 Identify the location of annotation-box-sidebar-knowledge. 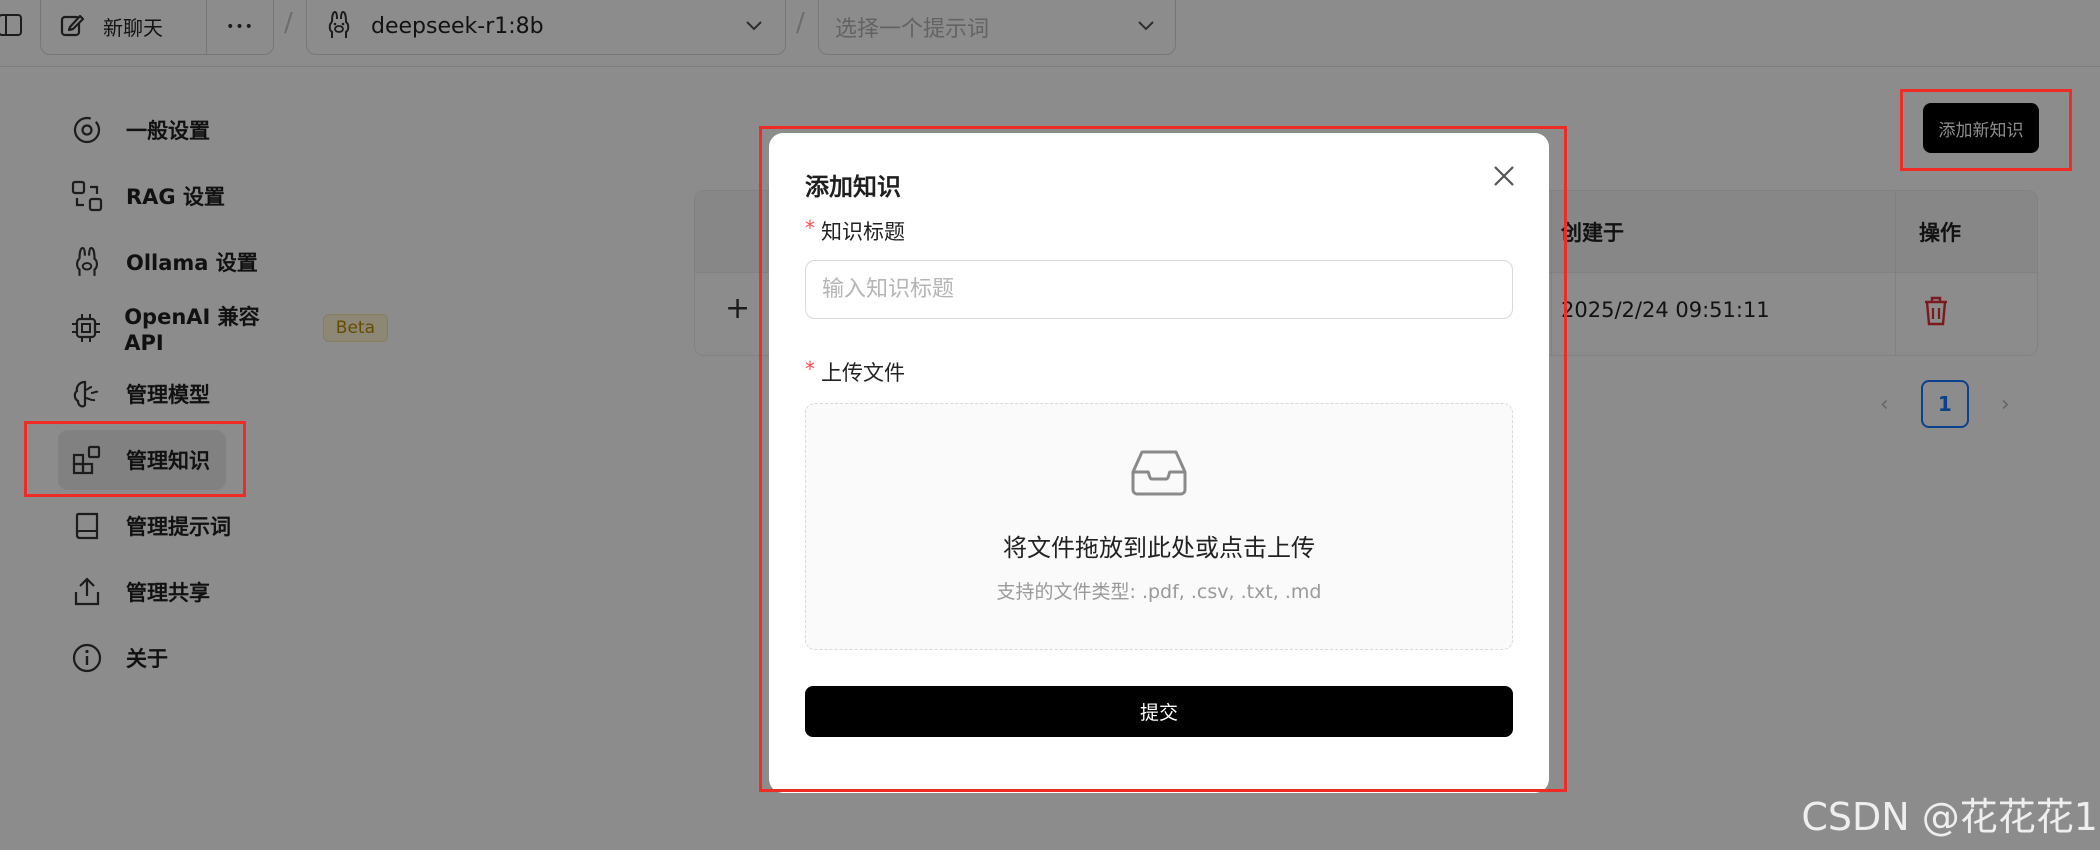
(135, 459).